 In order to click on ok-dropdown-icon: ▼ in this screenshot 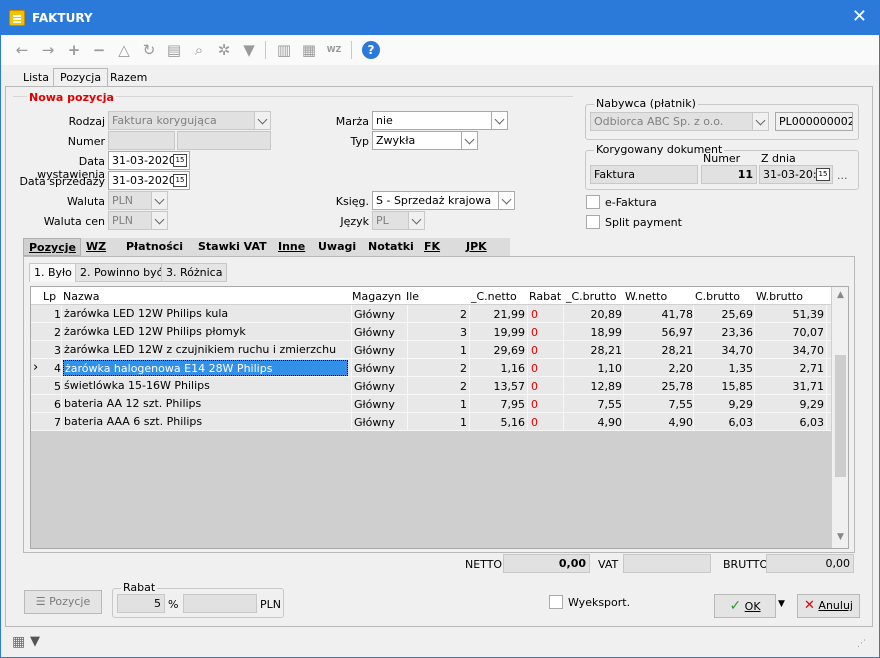, I will do `click(781, 604)`.